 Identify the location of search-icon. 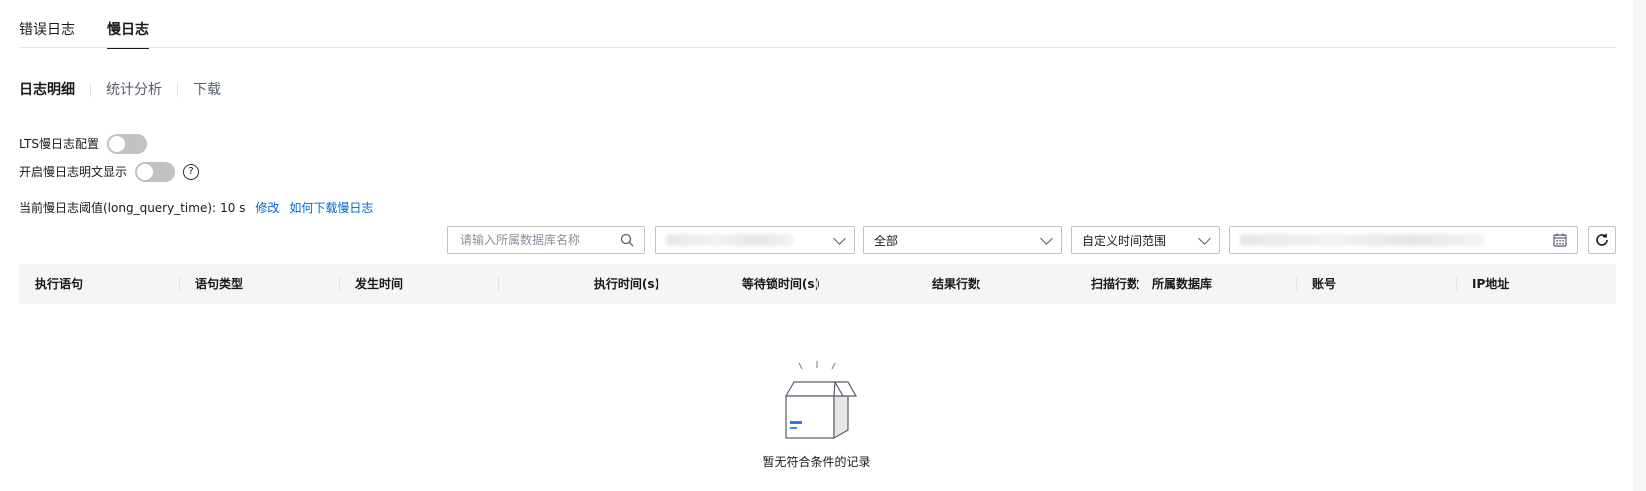
(627, 240).